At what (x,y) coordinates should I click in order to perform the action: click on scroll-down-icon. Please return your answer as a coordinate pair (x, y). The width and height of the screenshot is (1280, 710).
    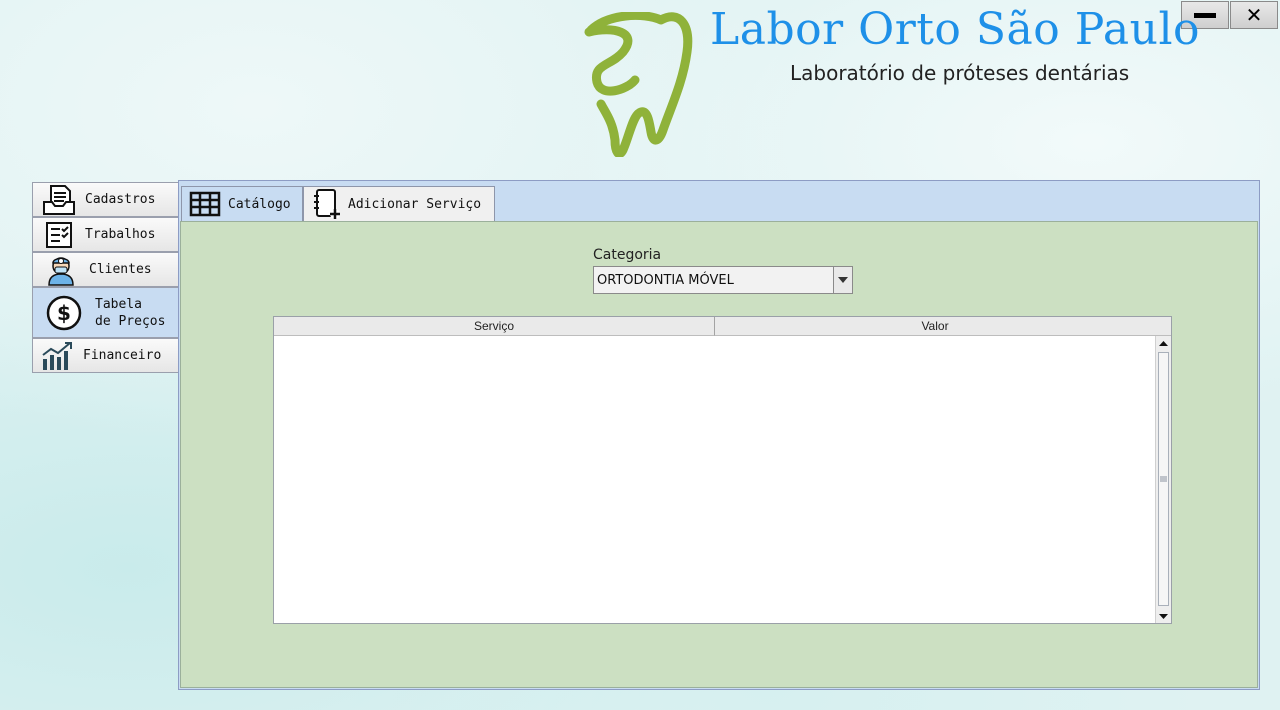
    Looking at the image, I should click on (1163, 616).